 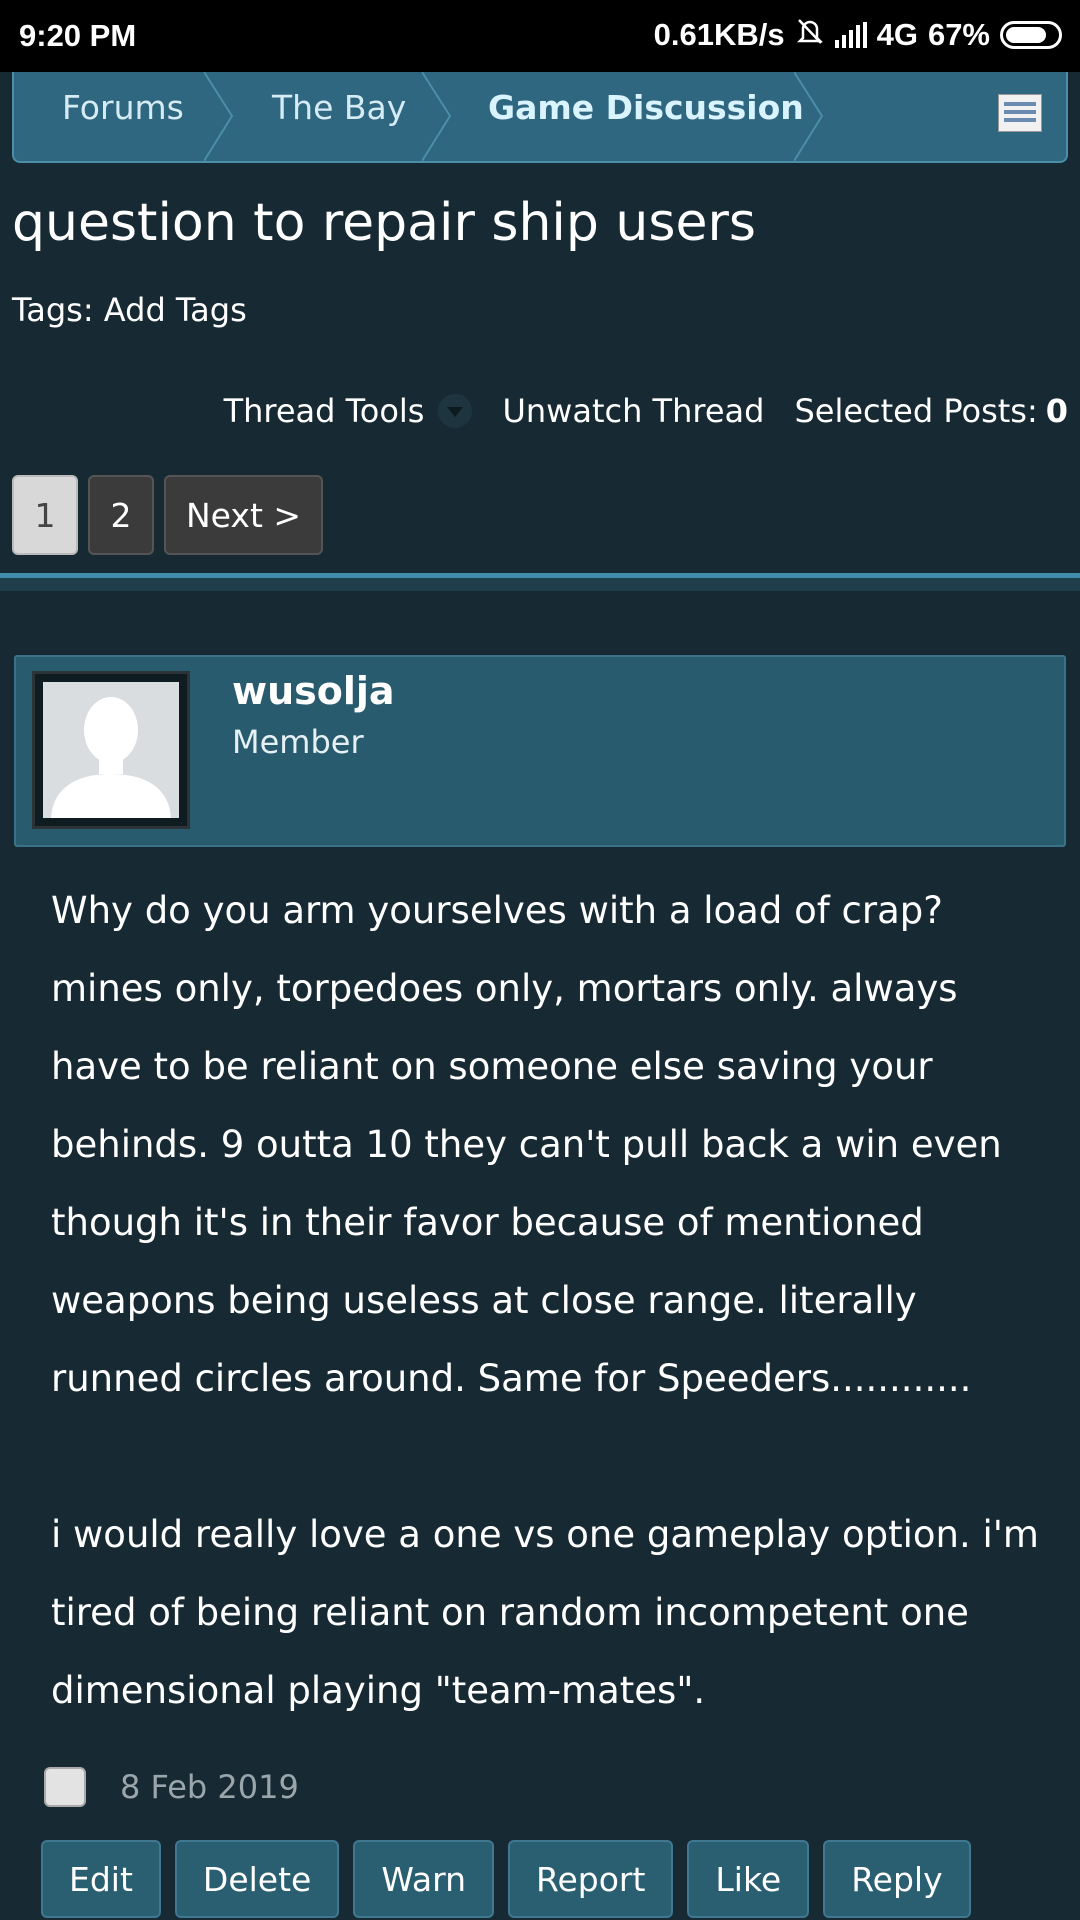 I want to click on add-tags-link: Add Tags, so click(x=175, y=310).